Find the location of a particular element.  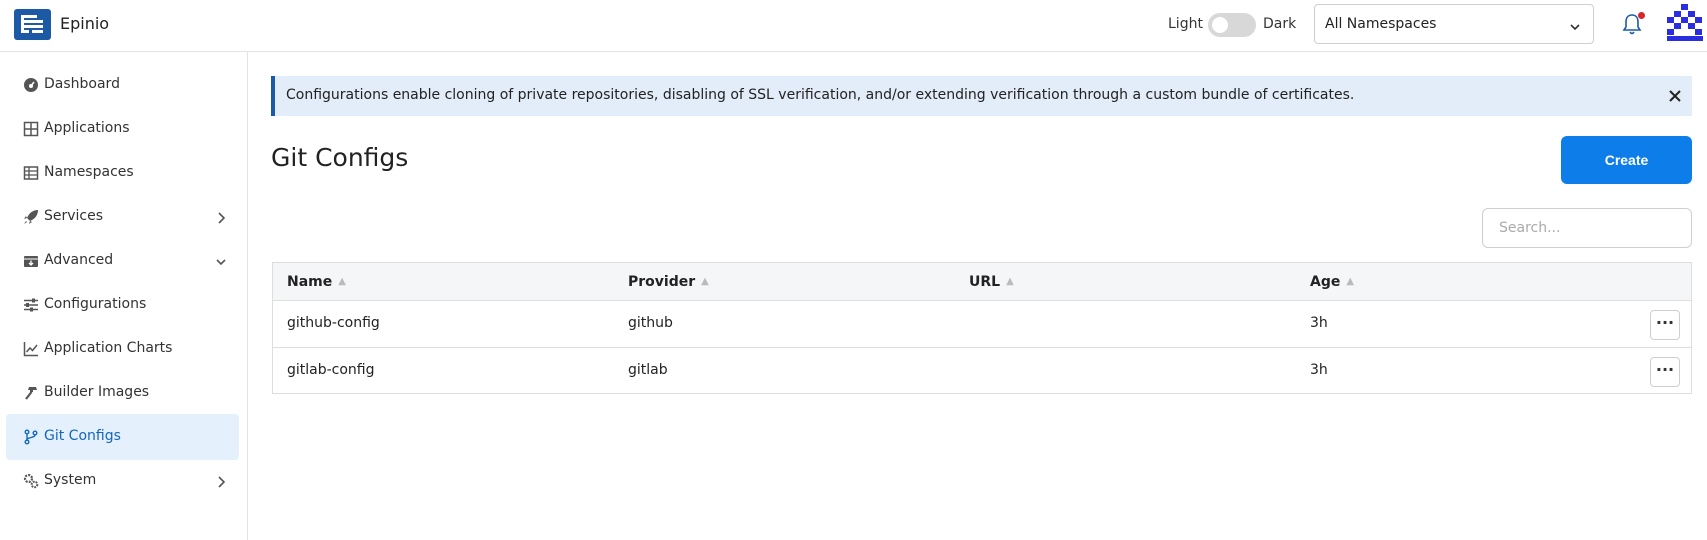

sidebar-item-configurations: Configurations is located at coordinates (122, 305).